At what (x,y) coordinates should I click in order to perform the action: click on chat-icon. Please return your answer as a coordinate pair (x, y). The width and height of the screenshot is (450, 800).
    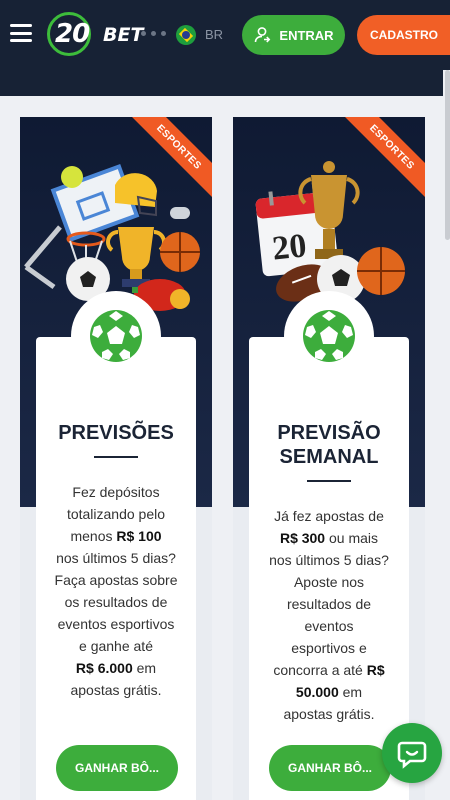
    Looking at the image, I should click on (412, 755).